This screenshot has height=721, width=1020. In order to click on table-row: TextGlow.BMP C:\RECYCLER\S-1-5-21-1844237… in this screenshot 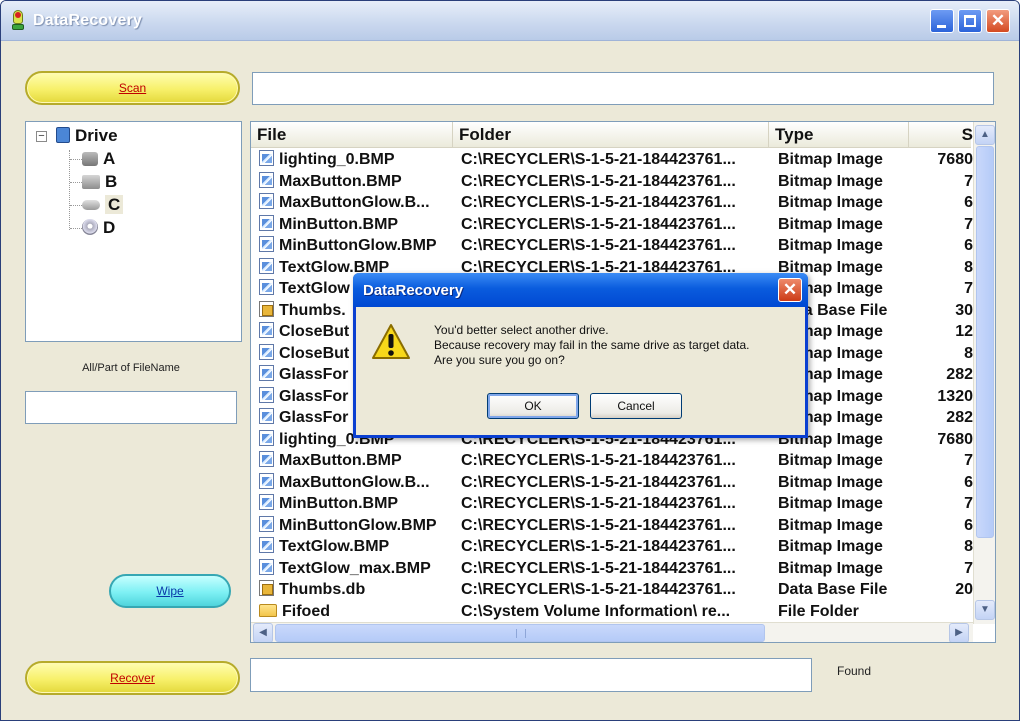, I will do `click(612, 547)`.